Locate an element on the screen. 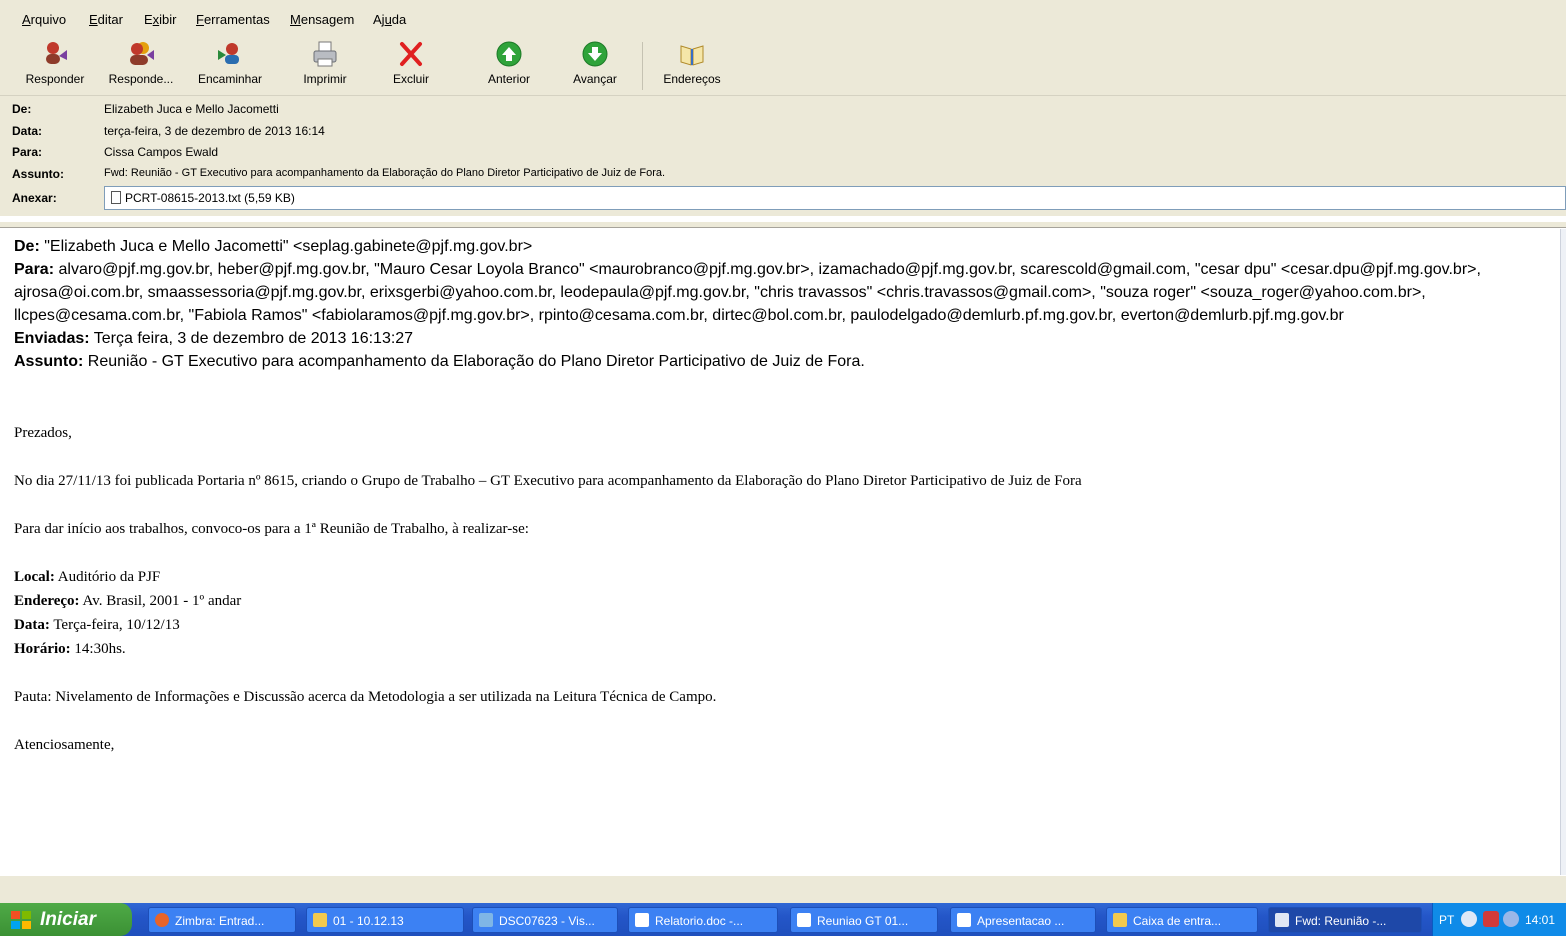 This screenshot has width=1566, height=936. reply-icon is located at coordinates (56, 53).